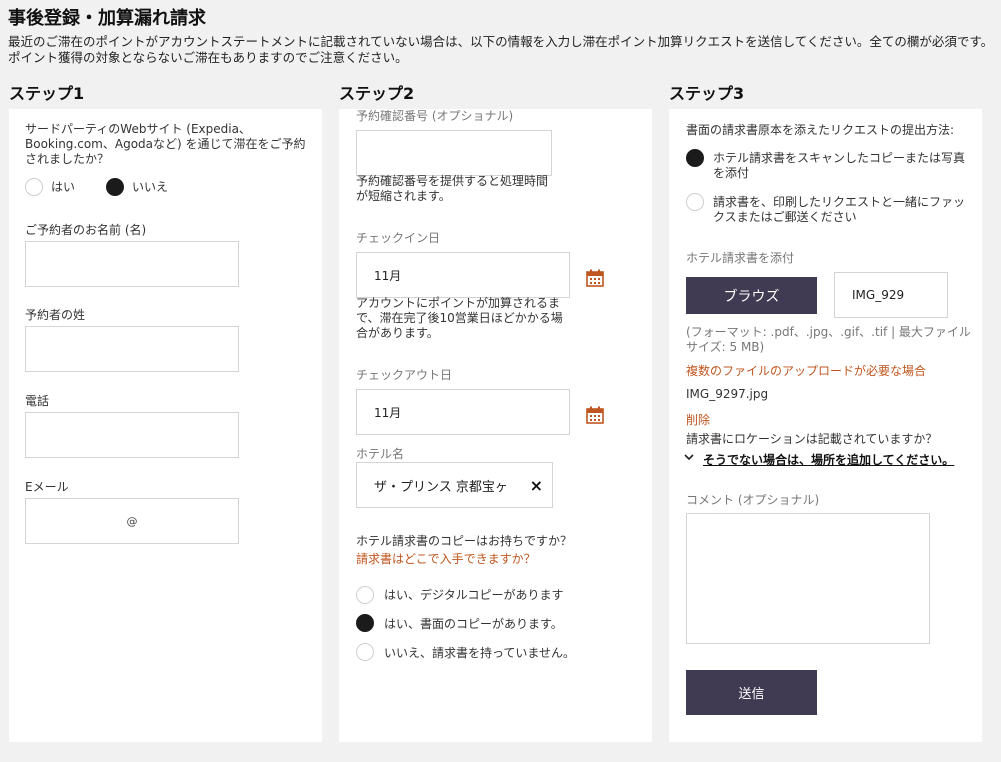  I want to click on confirmation-help-text: 予約確認番号を提供すると処理時間が短縮されます。, so click(452, 188).